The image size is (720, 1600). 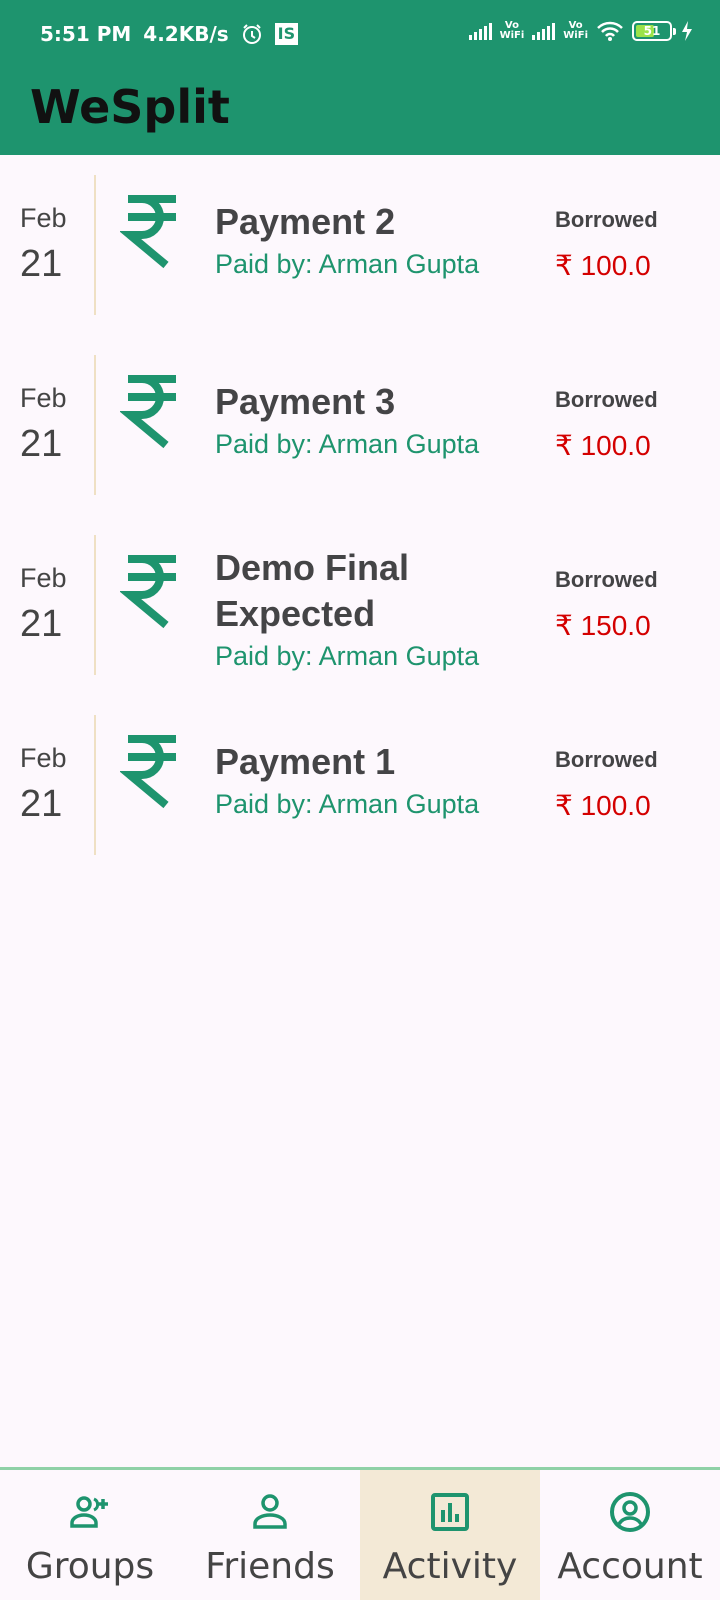 What do you see at coordinates (305, 221) in the screenshot?
I see `activity-title: Payment 2` at bounding box center [305, 221].